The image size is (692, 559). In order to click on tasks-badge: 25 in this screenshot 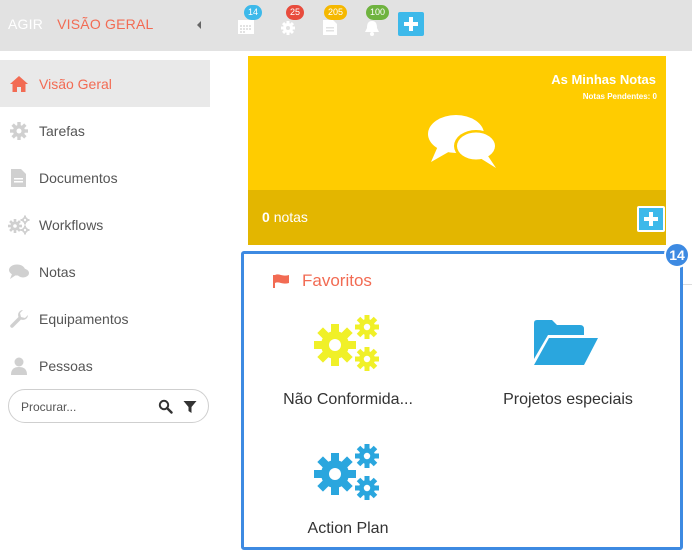, I will do `click(295, 12)`.